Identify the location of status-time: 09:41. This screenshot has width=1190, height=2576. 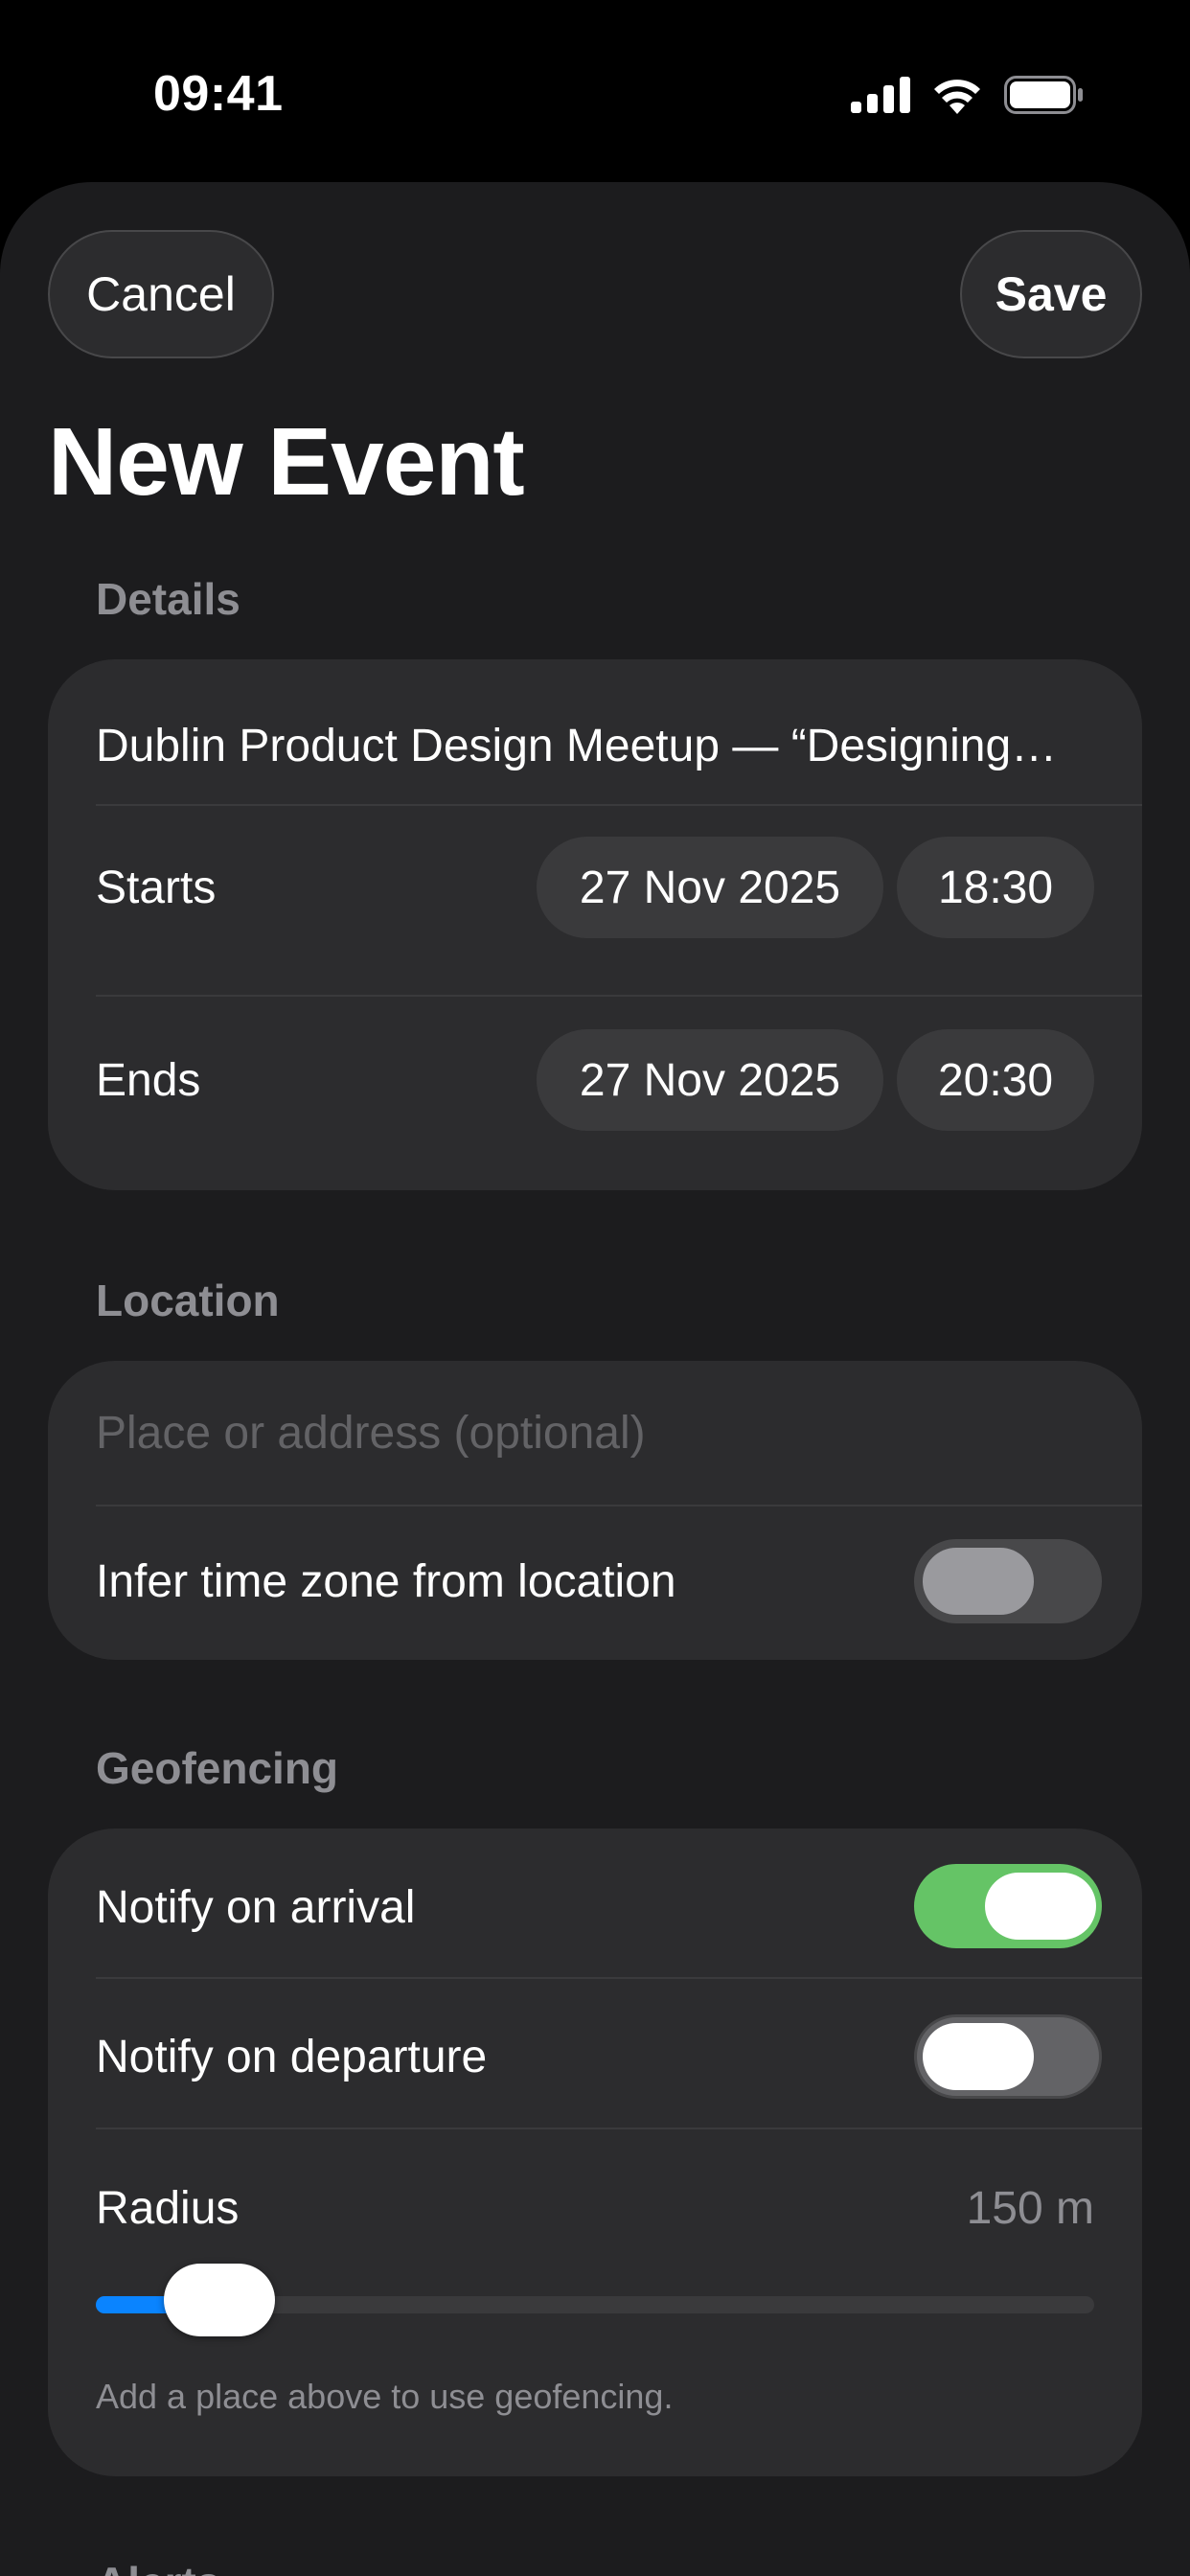
(218, 94).